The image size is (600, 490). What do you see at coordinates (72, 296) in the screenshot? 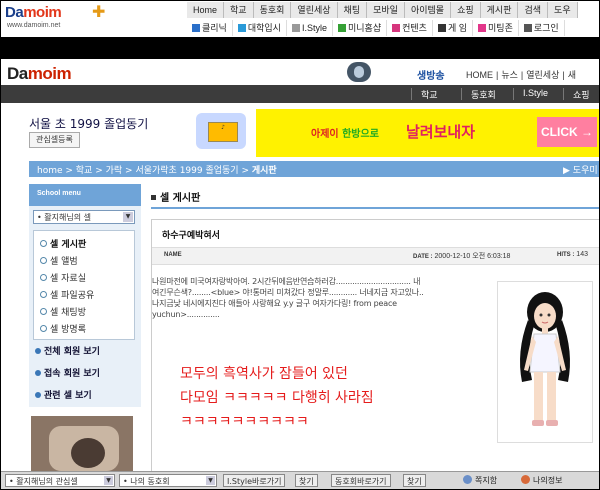
I see `sidebar-item-label: 셀 파일공유` at bounding box center [72, 296].